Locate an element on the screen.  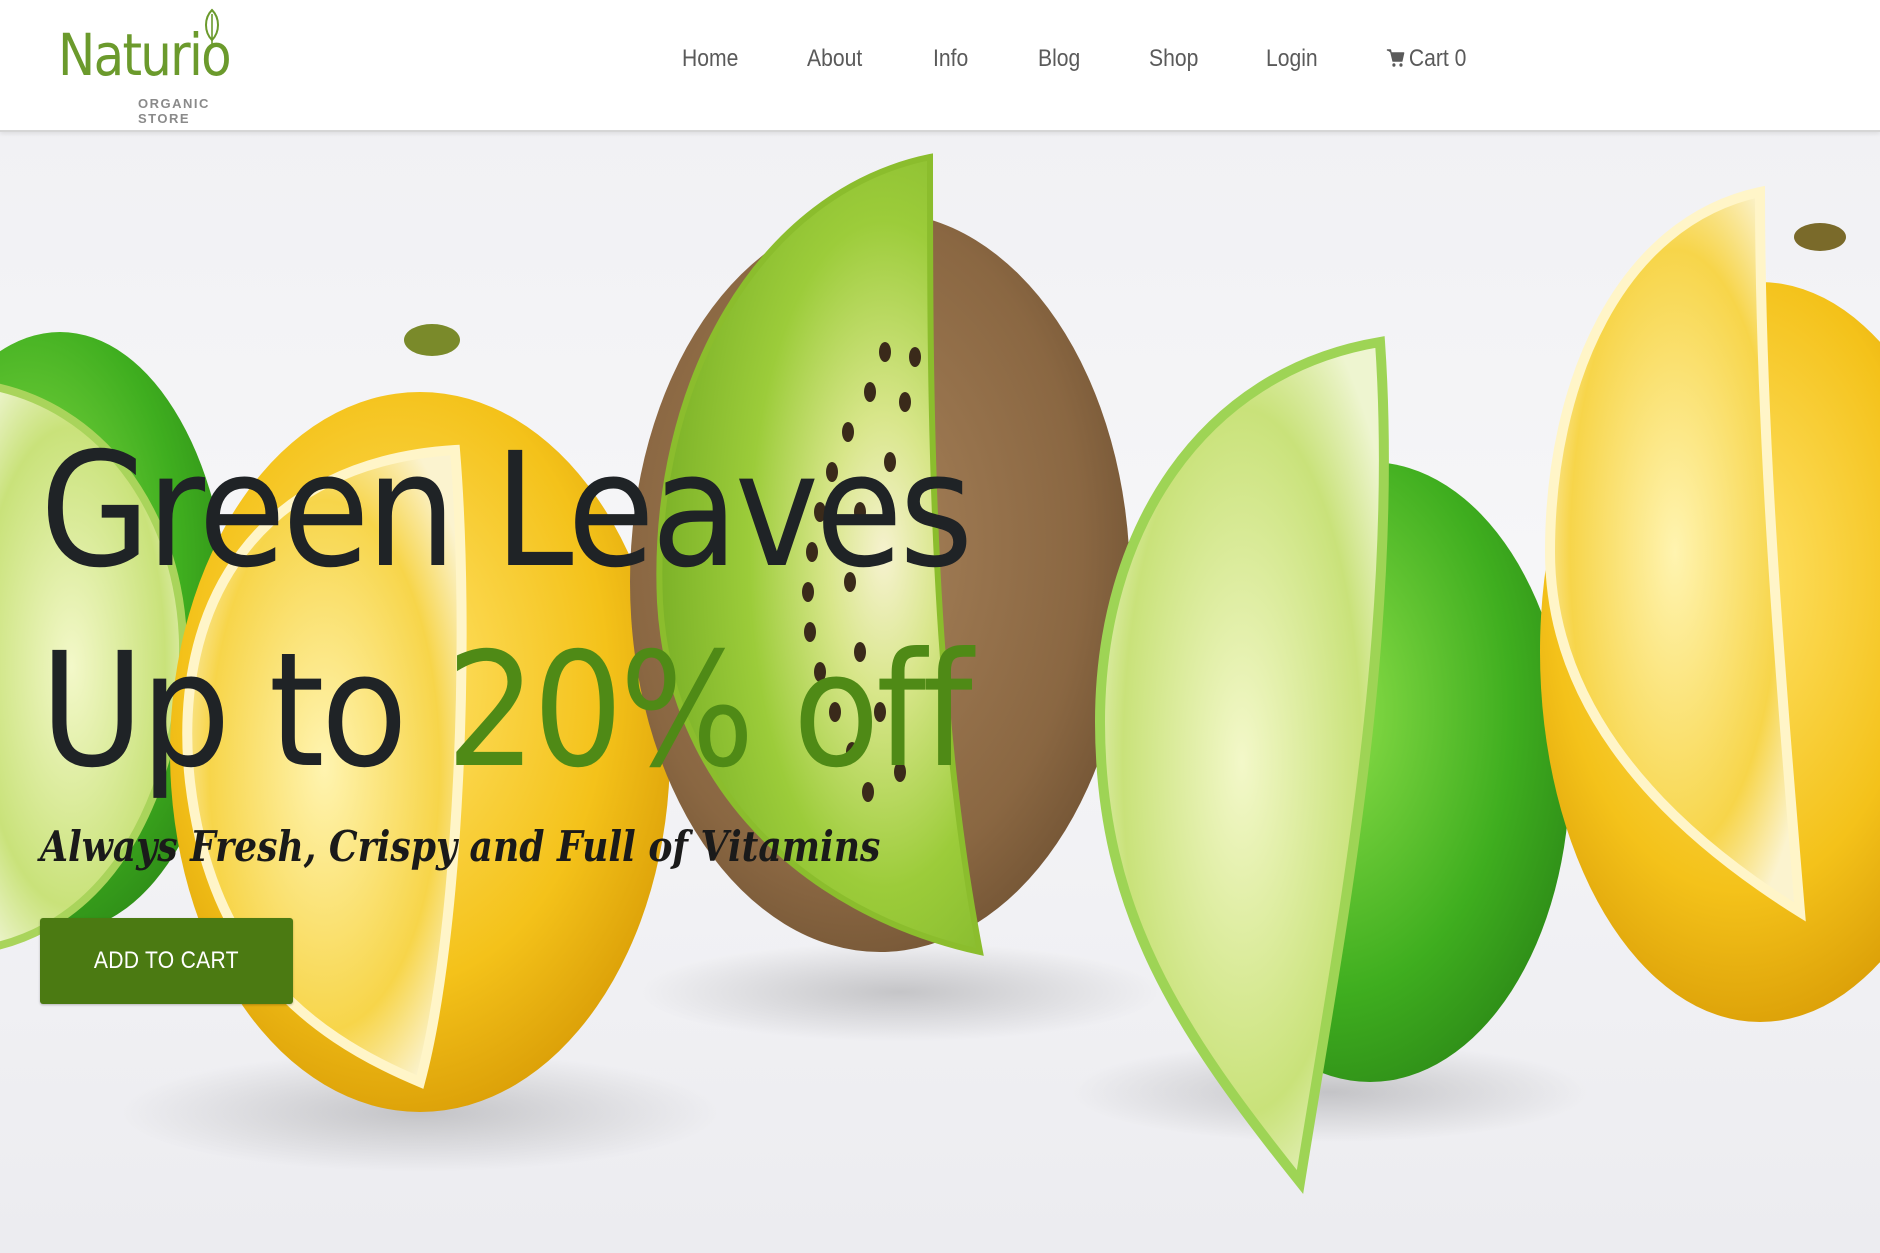
hero-discount: 20% off is located at coordinates (709, 711).